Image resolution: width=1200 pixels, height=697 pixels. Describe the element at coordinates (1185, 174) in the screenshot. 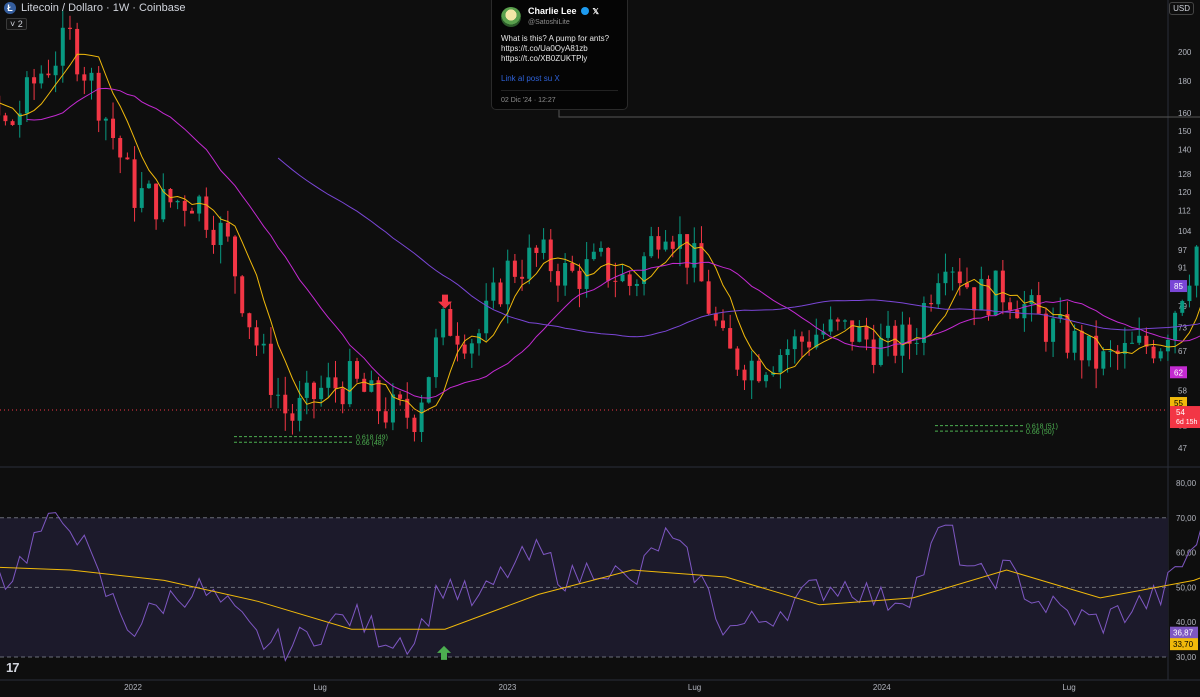

I see `price-tick-label: 128` at that location.